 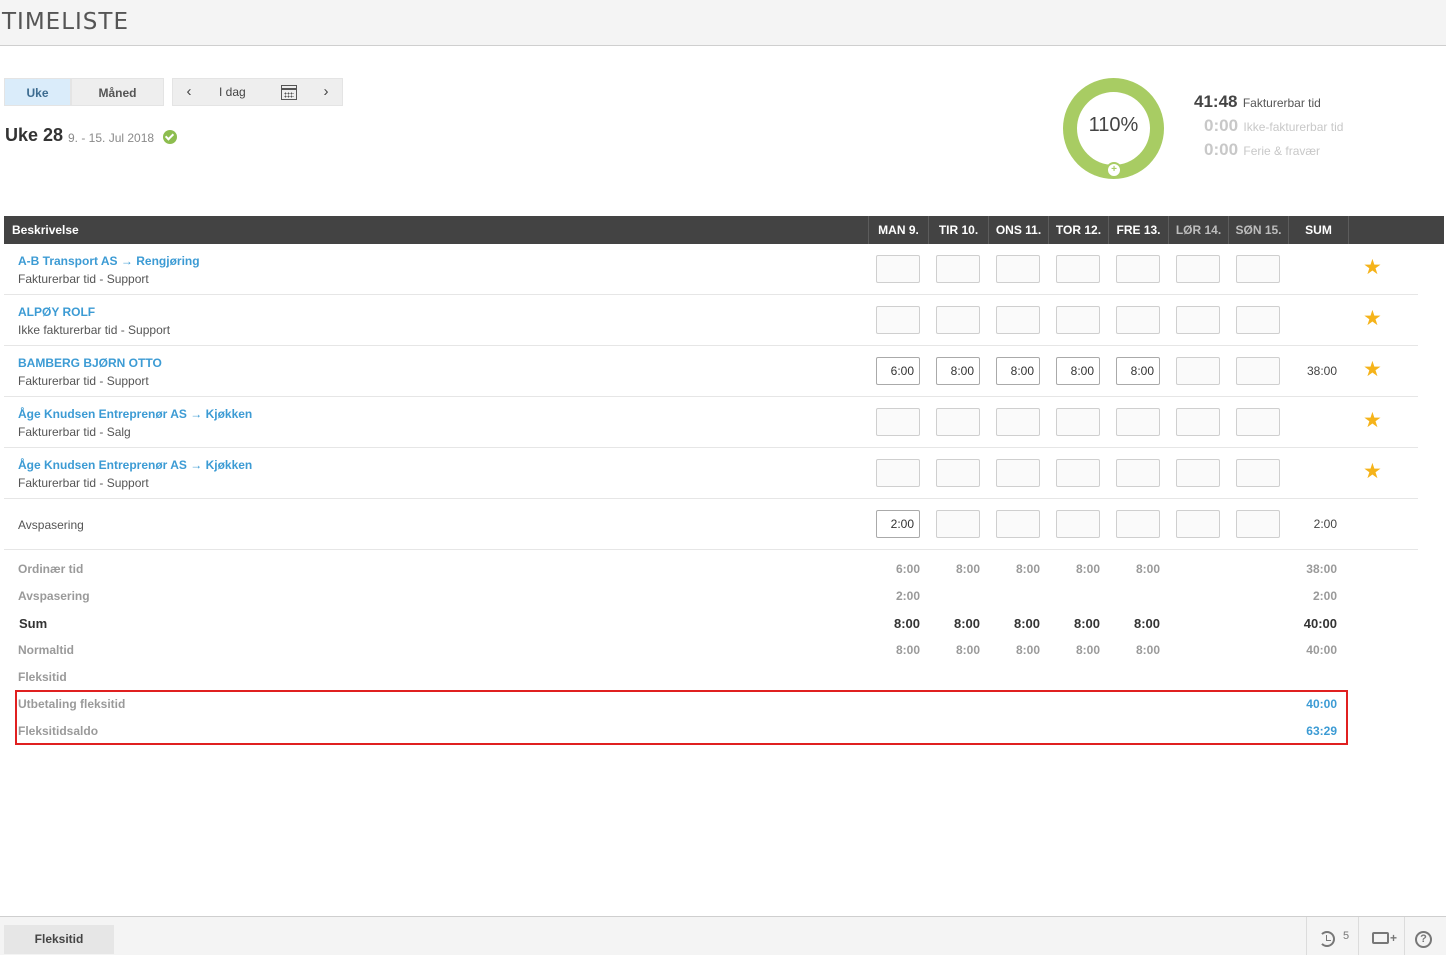 I want to click on day-header: TIR 10., so click(x=958, y=230).